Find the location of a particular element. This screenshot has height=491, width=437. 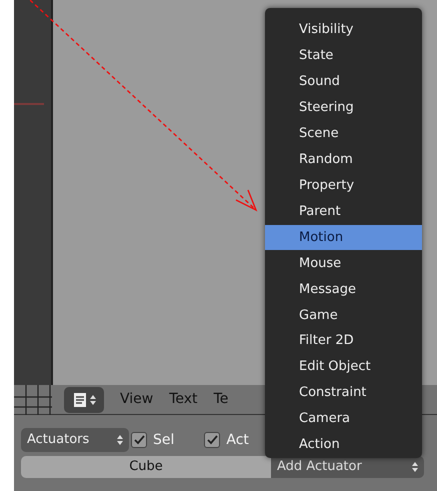

text-document-icon is located at coordinates (79, 400).